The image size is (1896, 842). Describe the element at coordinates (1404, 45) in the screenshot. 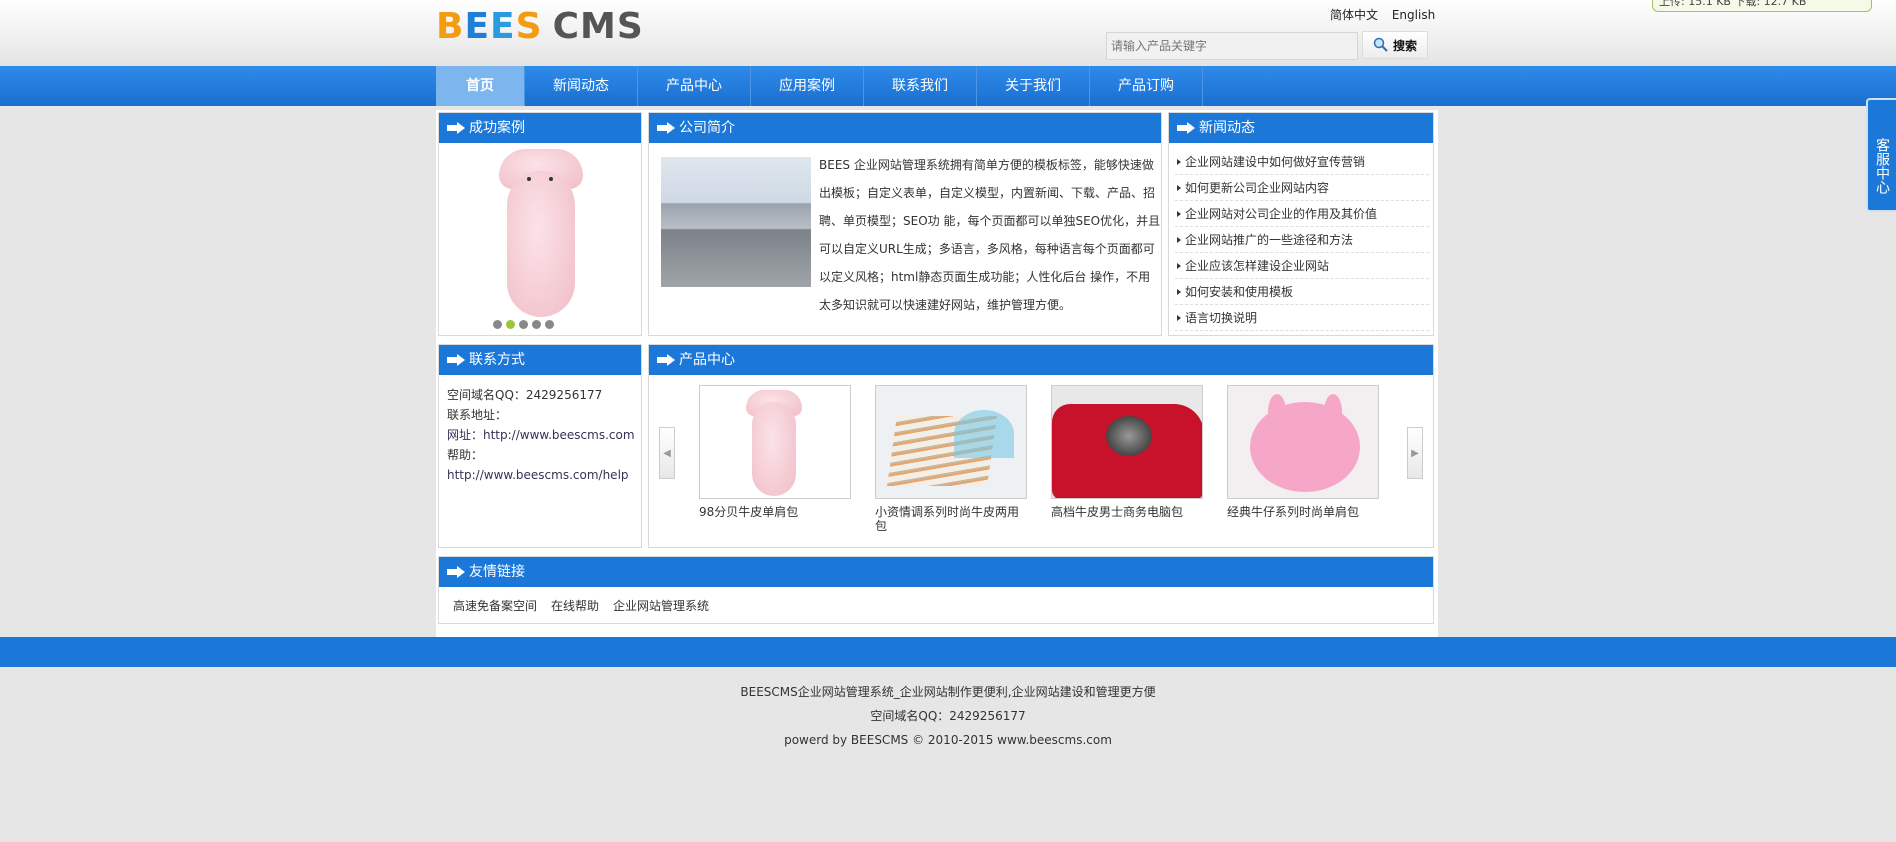

I see `search-button-label: 搜索` at that location.